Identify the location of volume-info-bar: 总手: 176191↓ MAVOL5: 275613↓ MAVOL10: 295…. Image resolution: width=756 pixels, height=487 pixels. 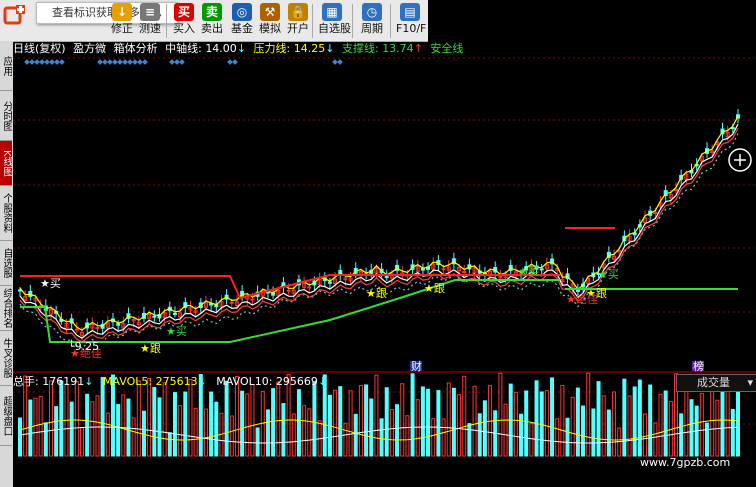
(343, 382).